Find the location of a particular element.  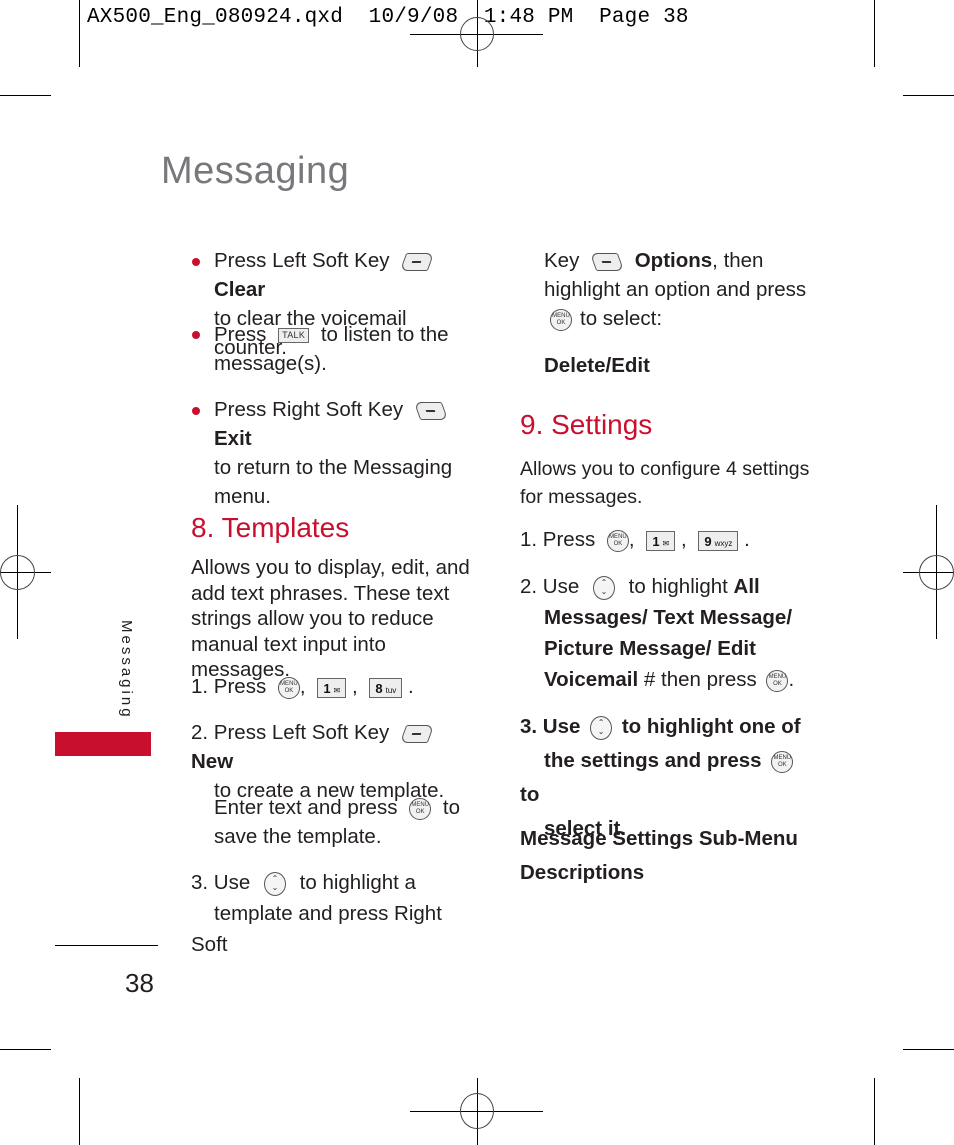

text: Allows you to configure 4 settings is located at coordinates (665, 469).